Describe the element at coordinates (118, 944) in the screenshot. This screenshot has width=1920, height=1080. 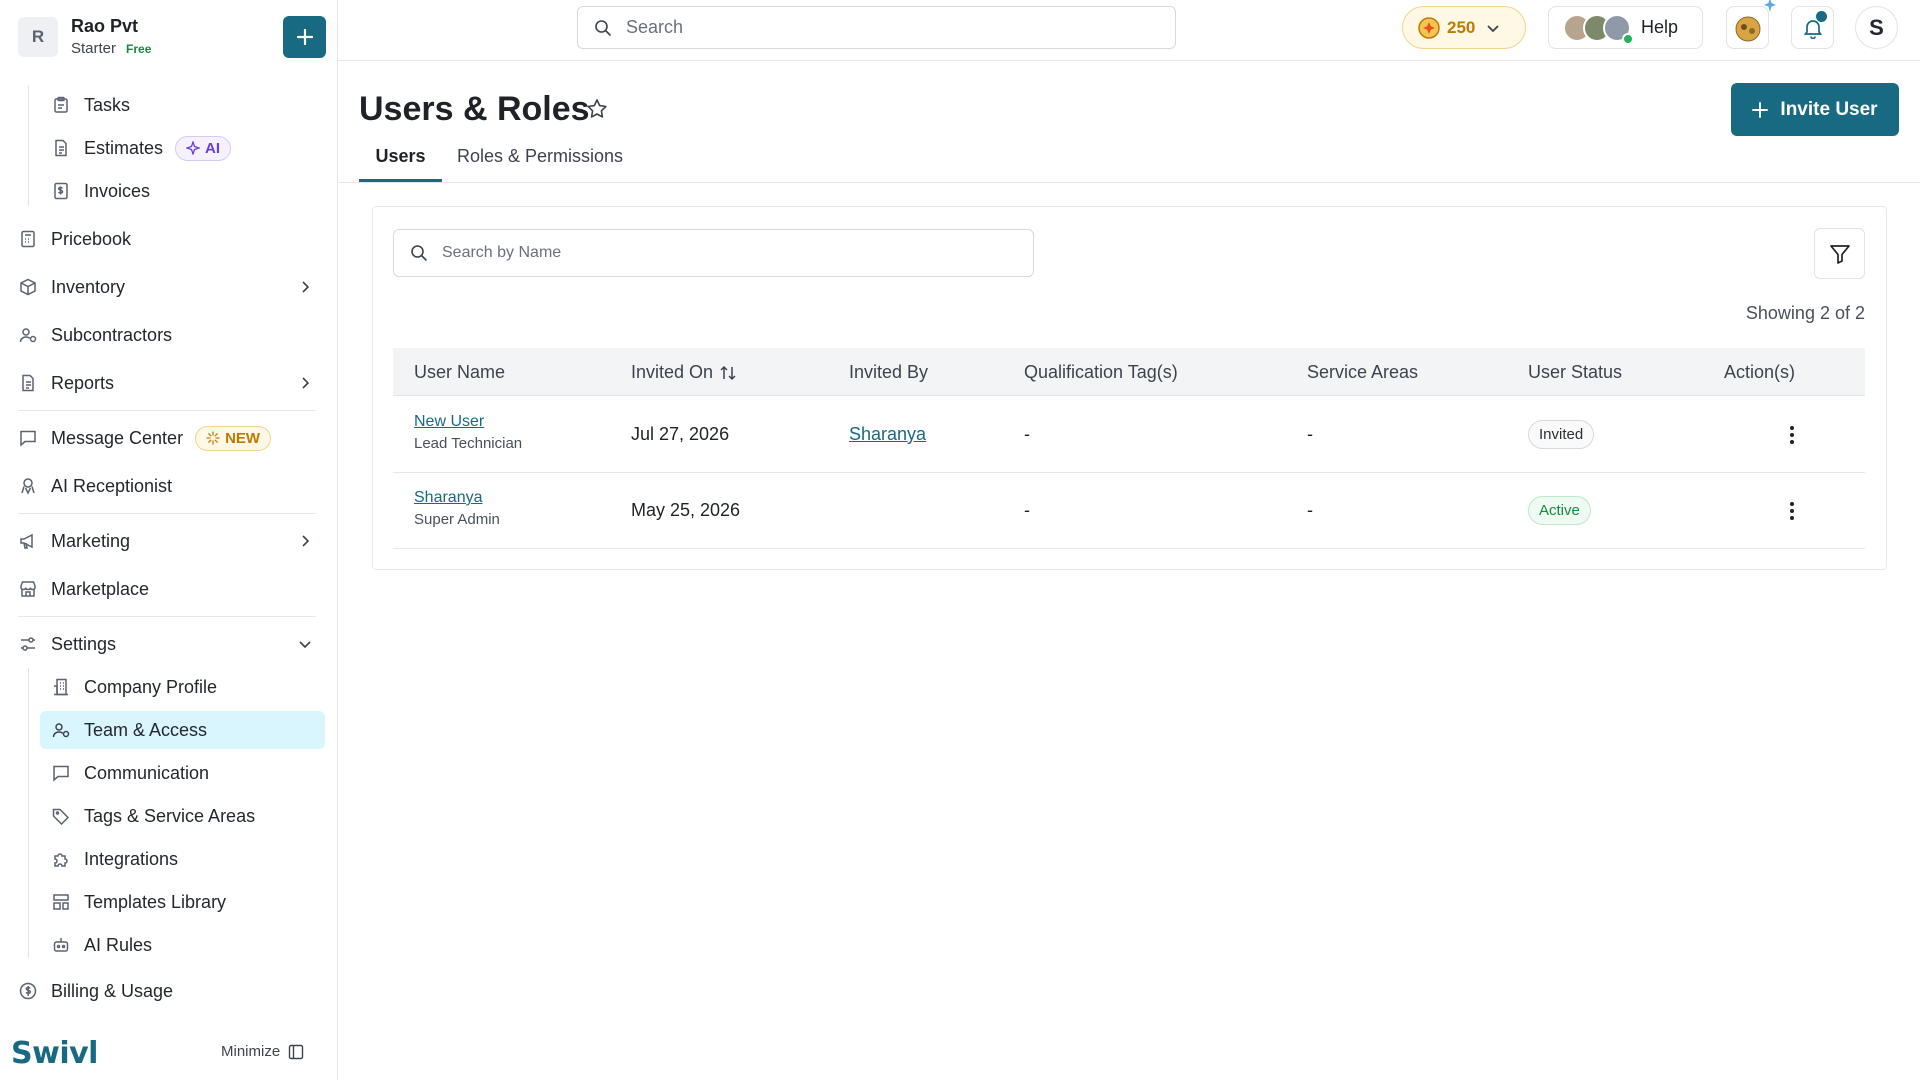
I see `sidebar-item-label: AI Rules` at that location.